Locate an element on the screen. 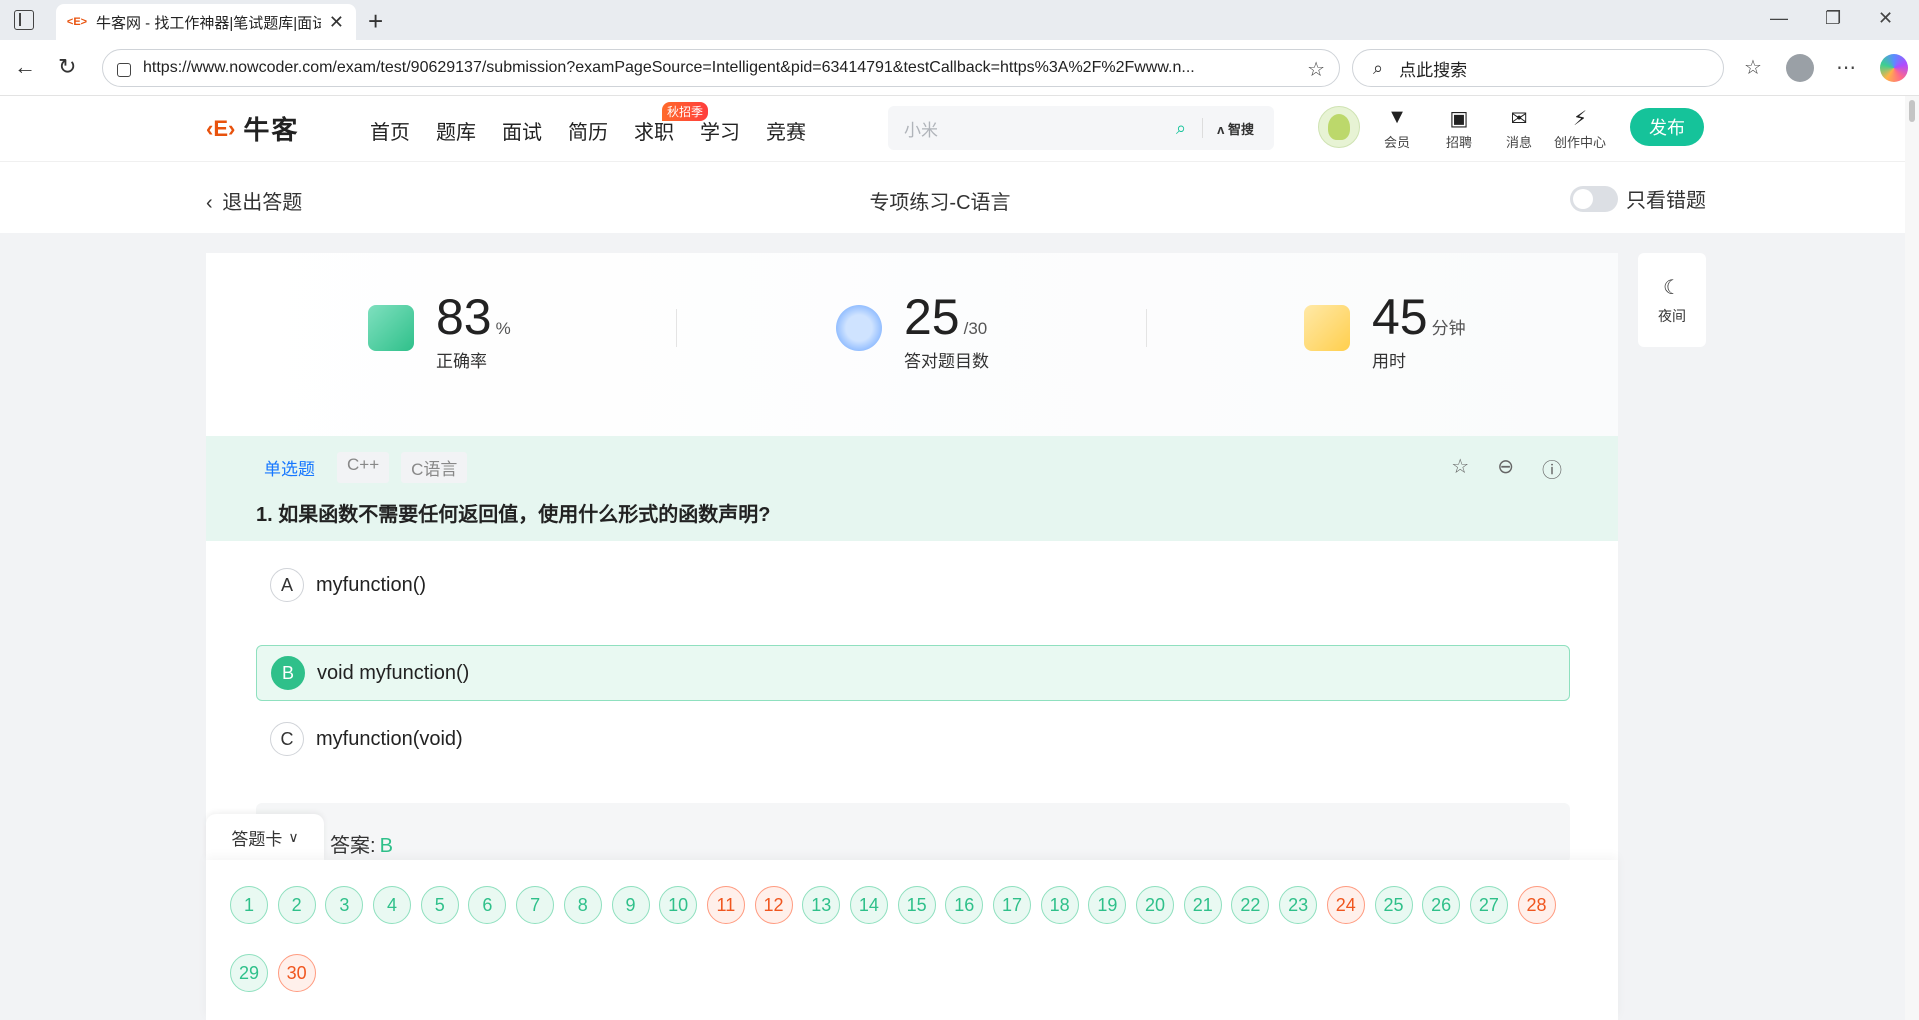  restore-icon: ❐ is located at coordinates (1833, 18).